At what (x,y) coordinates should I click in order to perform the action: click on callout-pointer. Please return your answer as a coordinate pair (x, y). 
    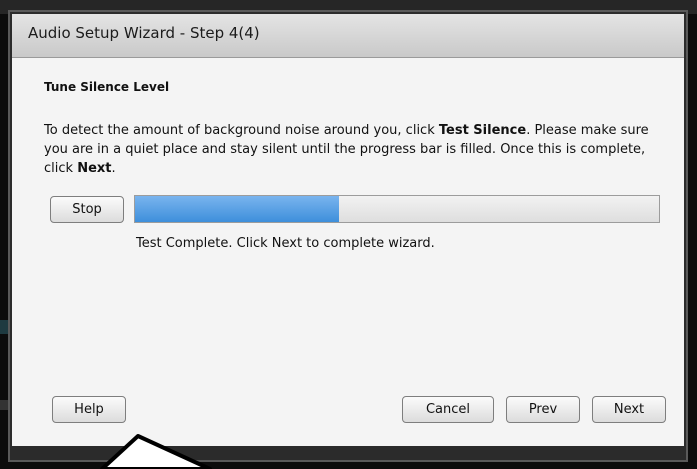
    Looking at the image, I should click on (156, 451).